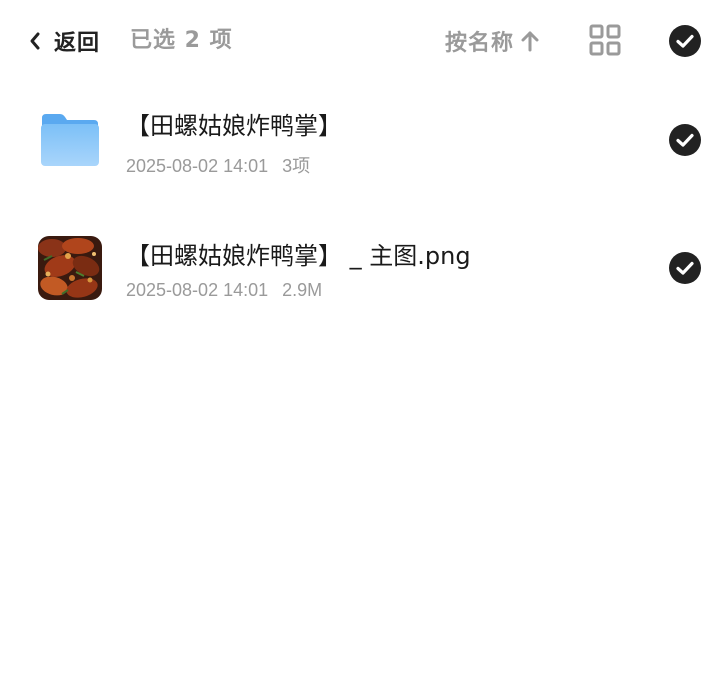 The width and height of the screenshot is (712, 699). I want to click on chevron-left-icon, so click(35, 41).